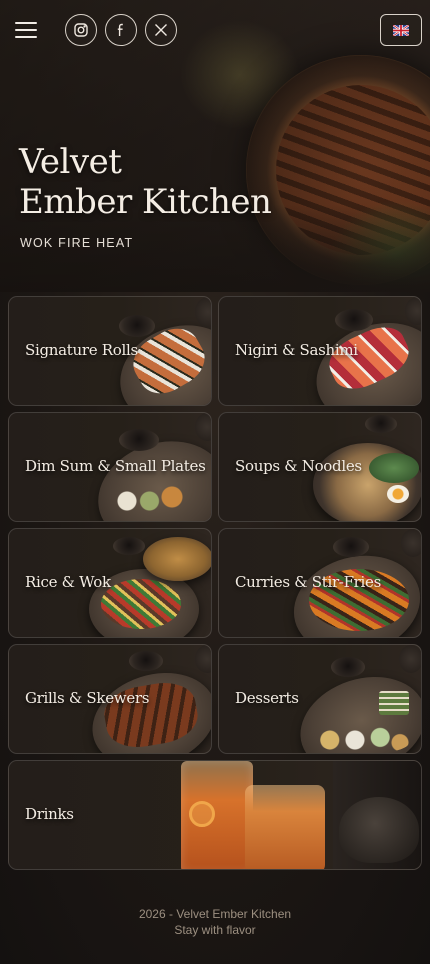 This screenshot has width=430, height=964. Describe the element at coordinates (121, 30) in the screenshot. I see `facebook-icon` at that location.